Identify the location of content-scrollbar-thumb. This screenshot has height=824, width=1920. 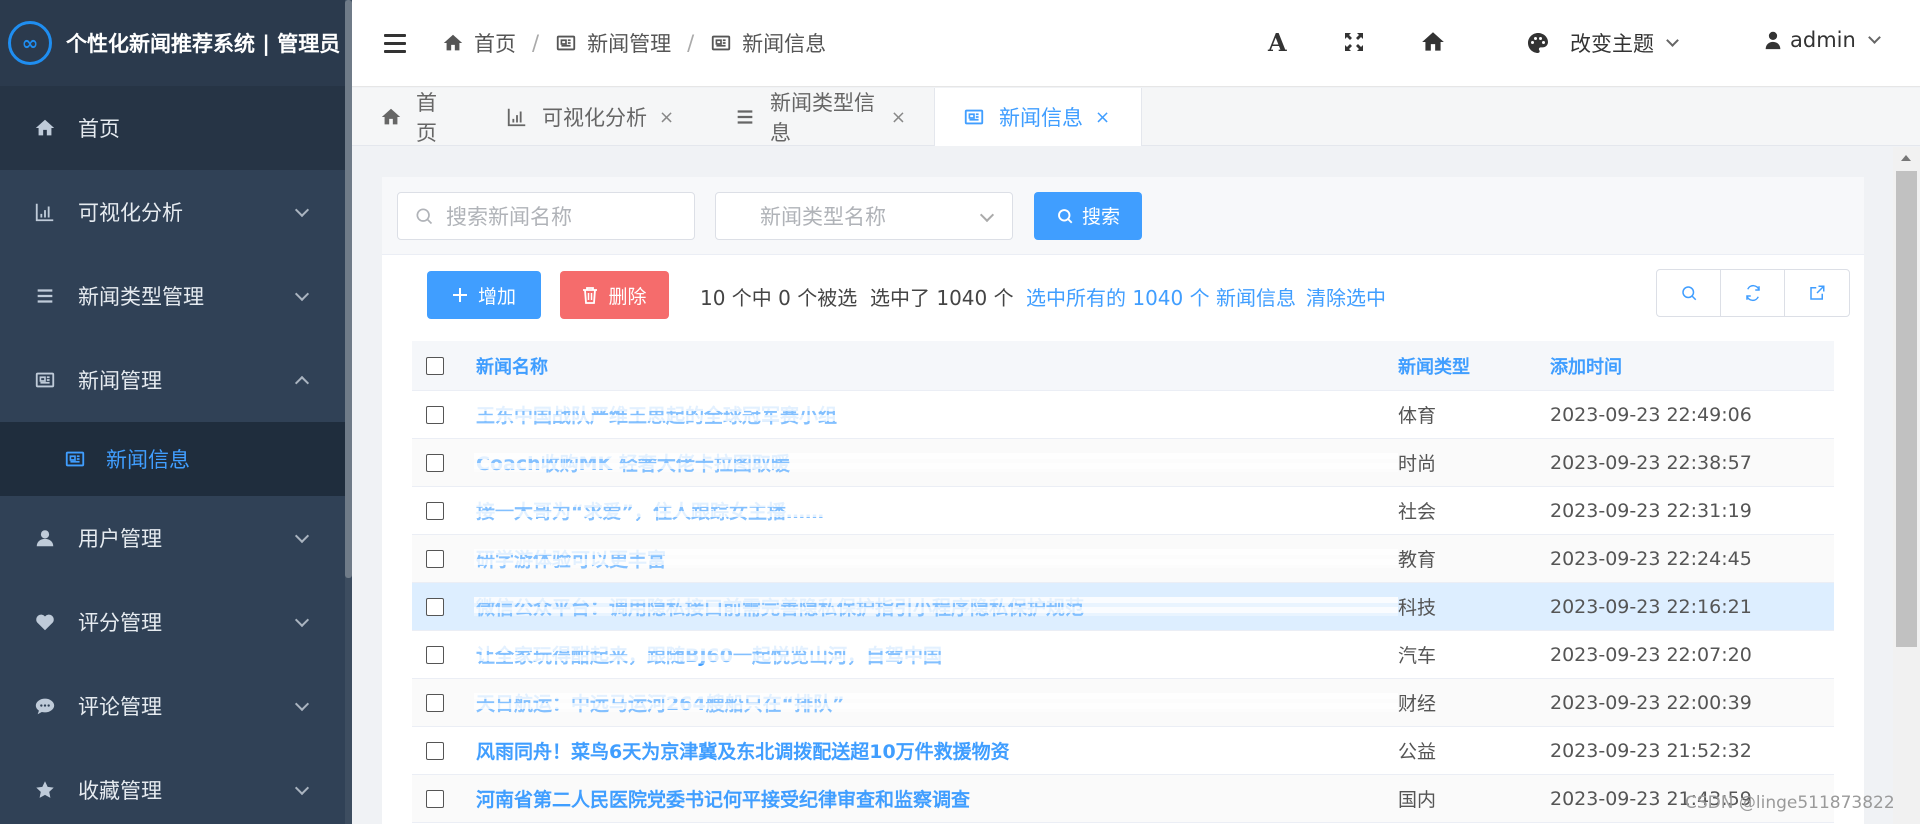
(1906, 409).